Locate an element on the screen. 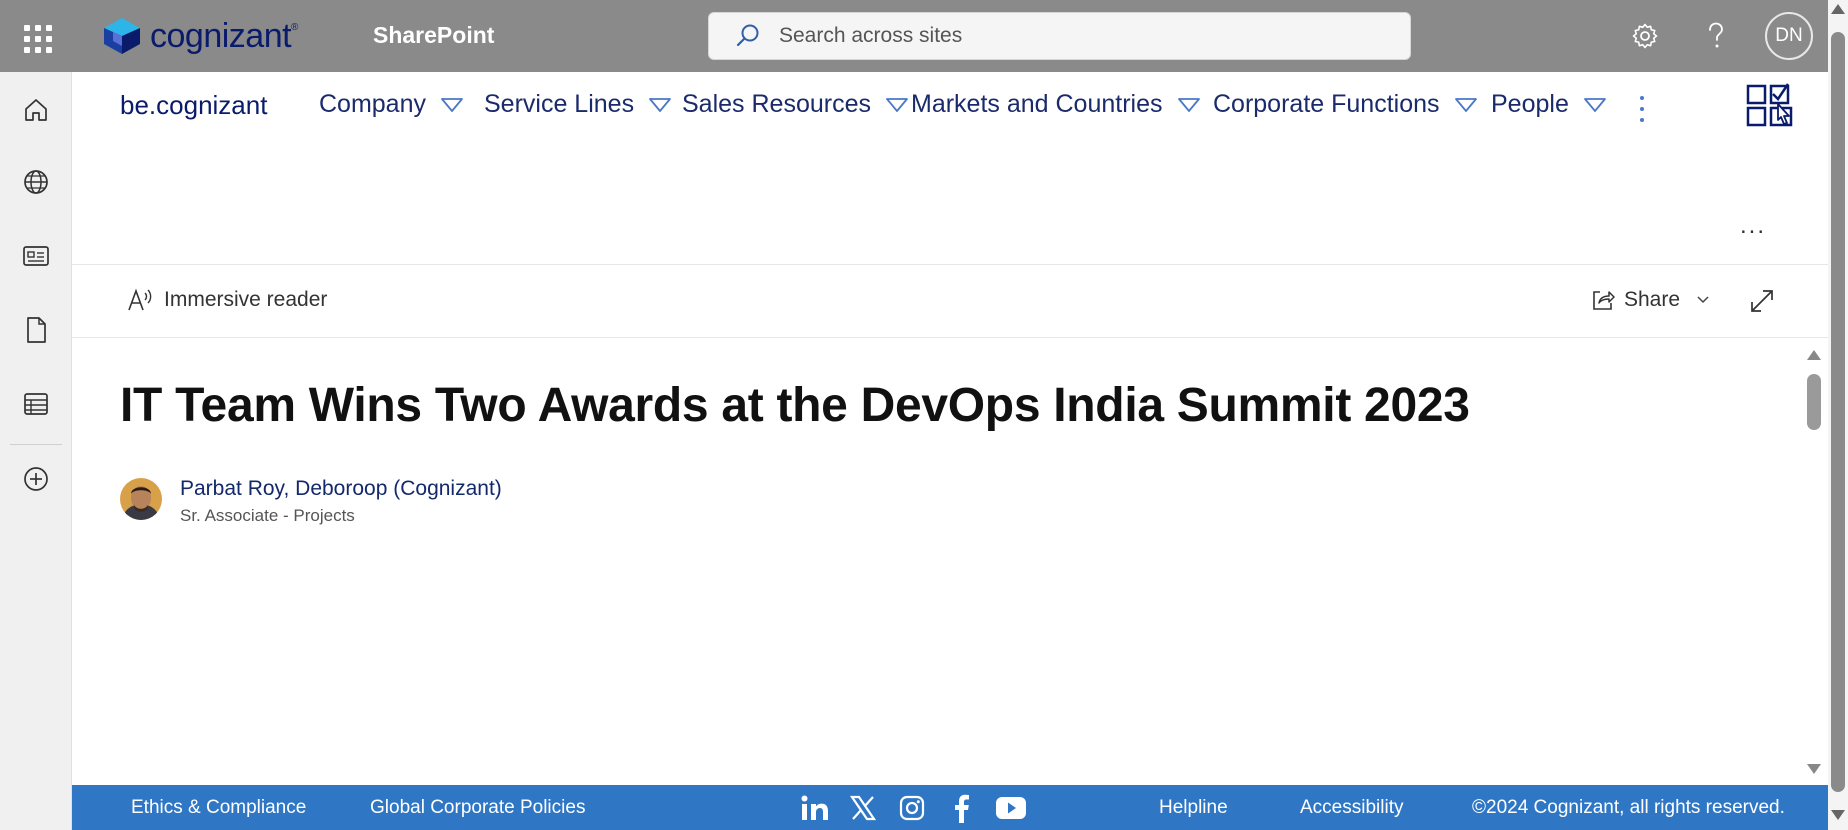 The width and height of the screenshot is (1848, 830). cognizant-logo: cognizant ® is located at coordinates (199, 36).